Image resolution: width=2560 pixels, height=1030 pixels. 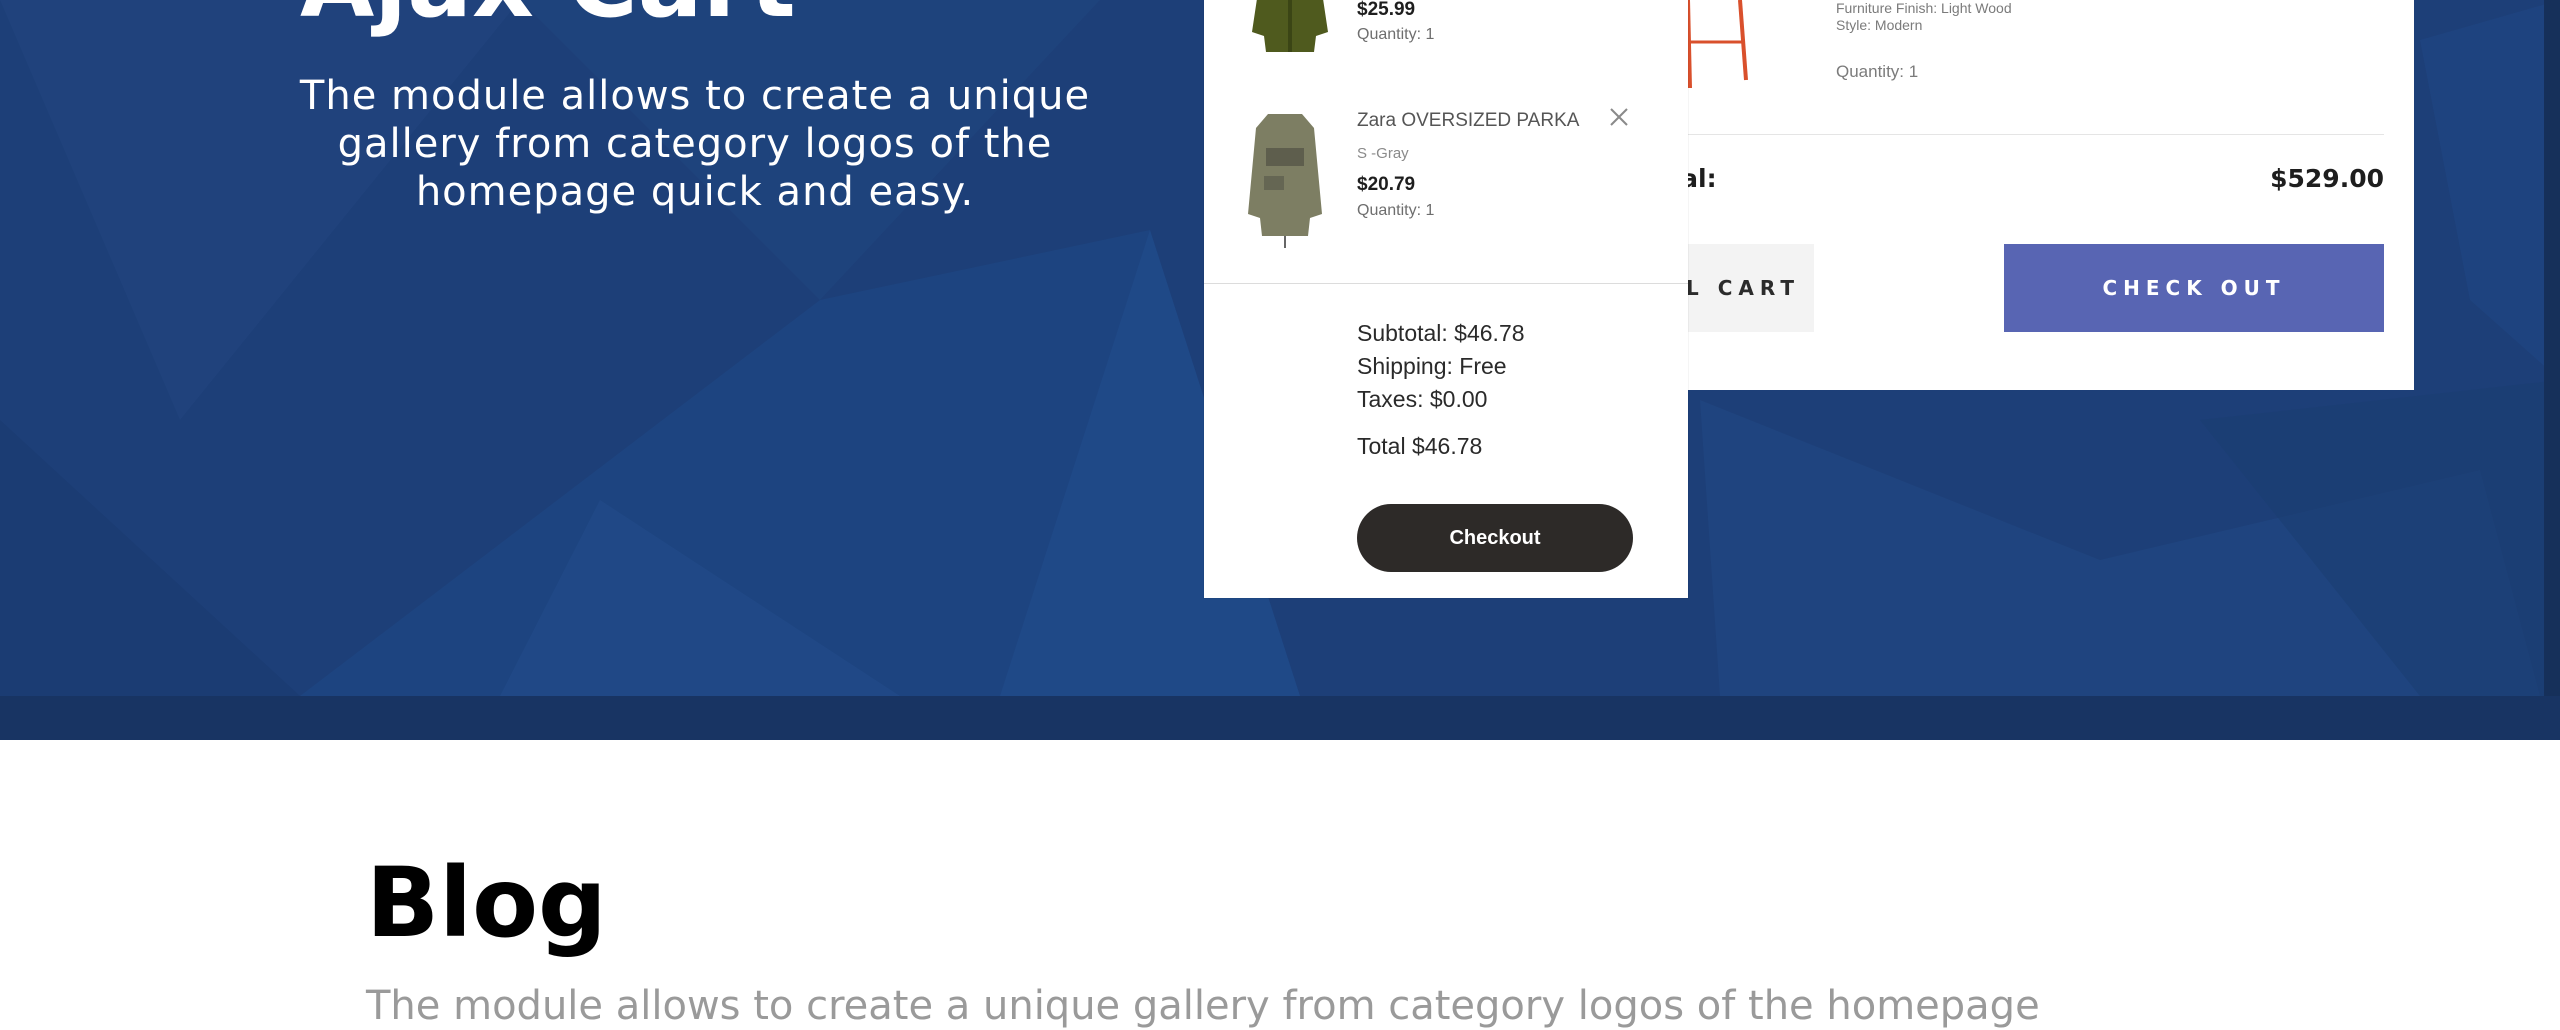 I want to click on hero-edge-strip, so click(x=2552, y=348).